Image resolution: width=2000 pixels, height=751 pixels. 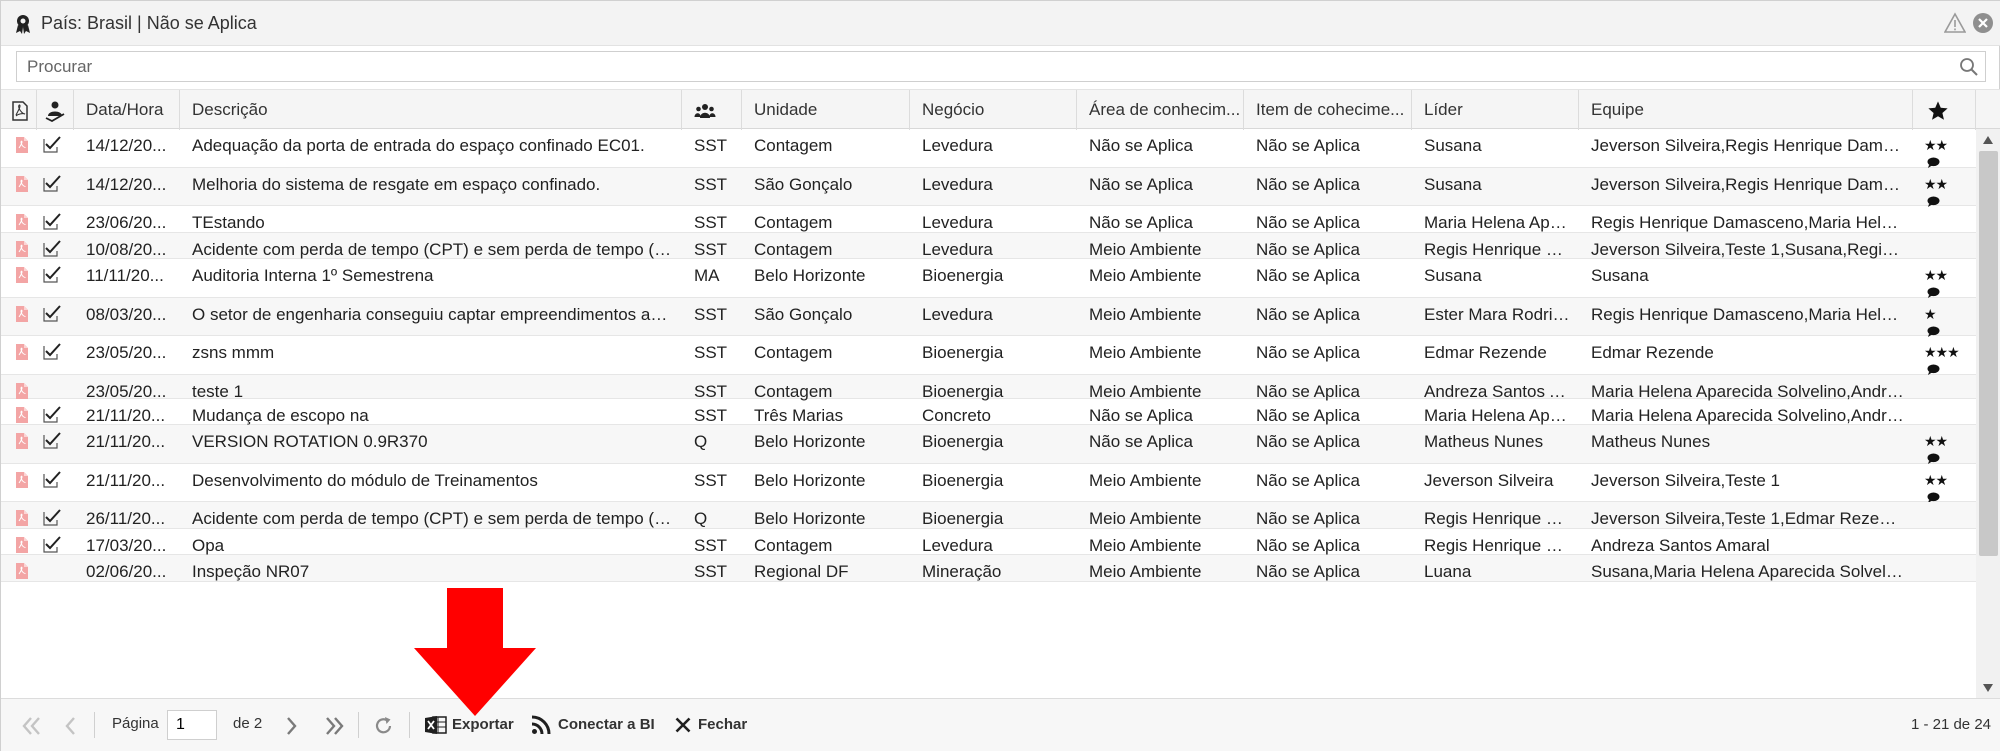 I want to click on cell-leader: Susana, so click(x=1453, y=275).